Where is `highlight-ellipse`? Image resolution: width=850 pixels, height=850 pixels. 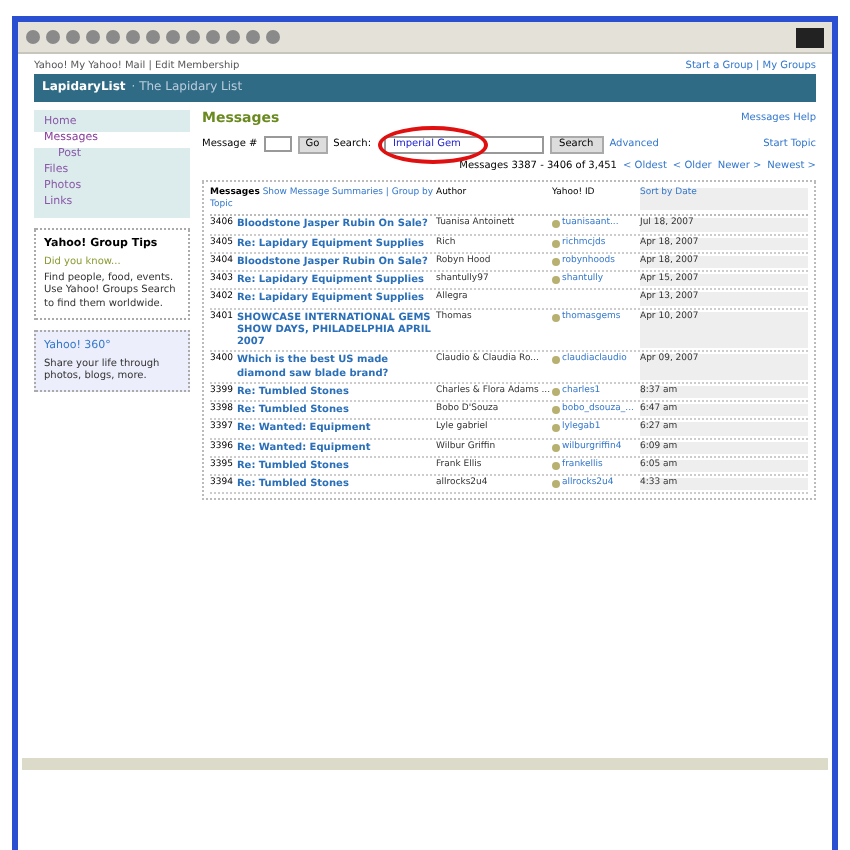 highlight-ellipse is located at coordinates (432, 144).